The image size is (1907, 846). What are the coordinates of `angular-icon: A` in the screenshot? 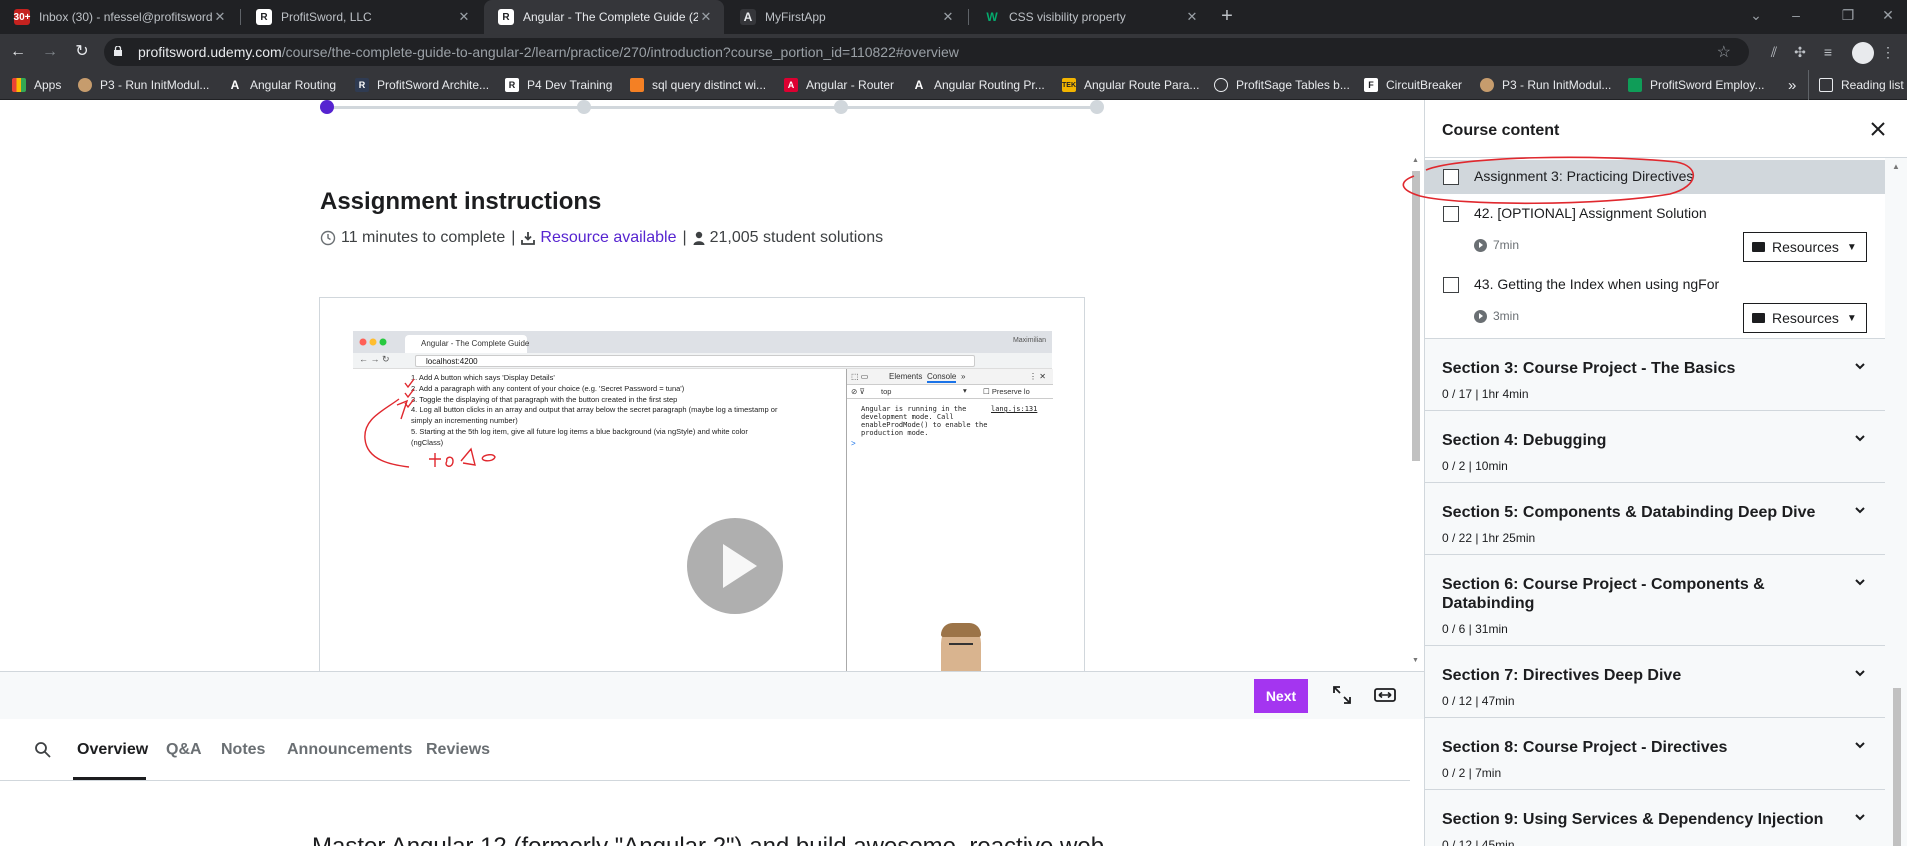 It's located at (235, 85).